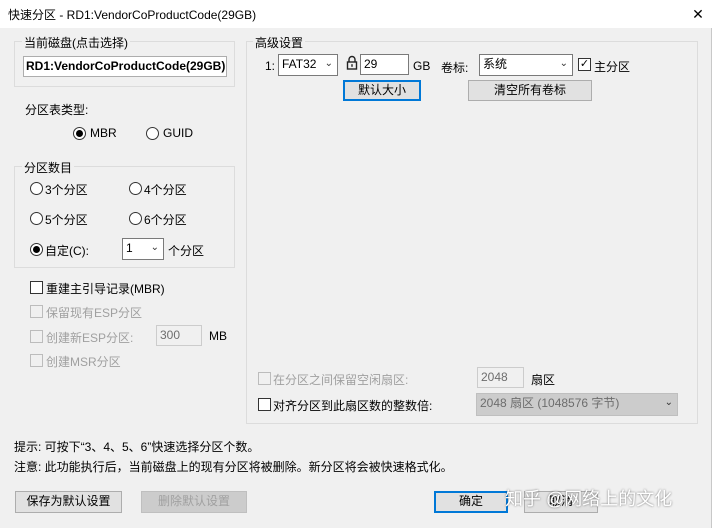 The image size is (720, 528). What do you see at coordinates (103, 133) in the screenshot?
I see `mbr-label: MBR` at bounding box center [103, 133].